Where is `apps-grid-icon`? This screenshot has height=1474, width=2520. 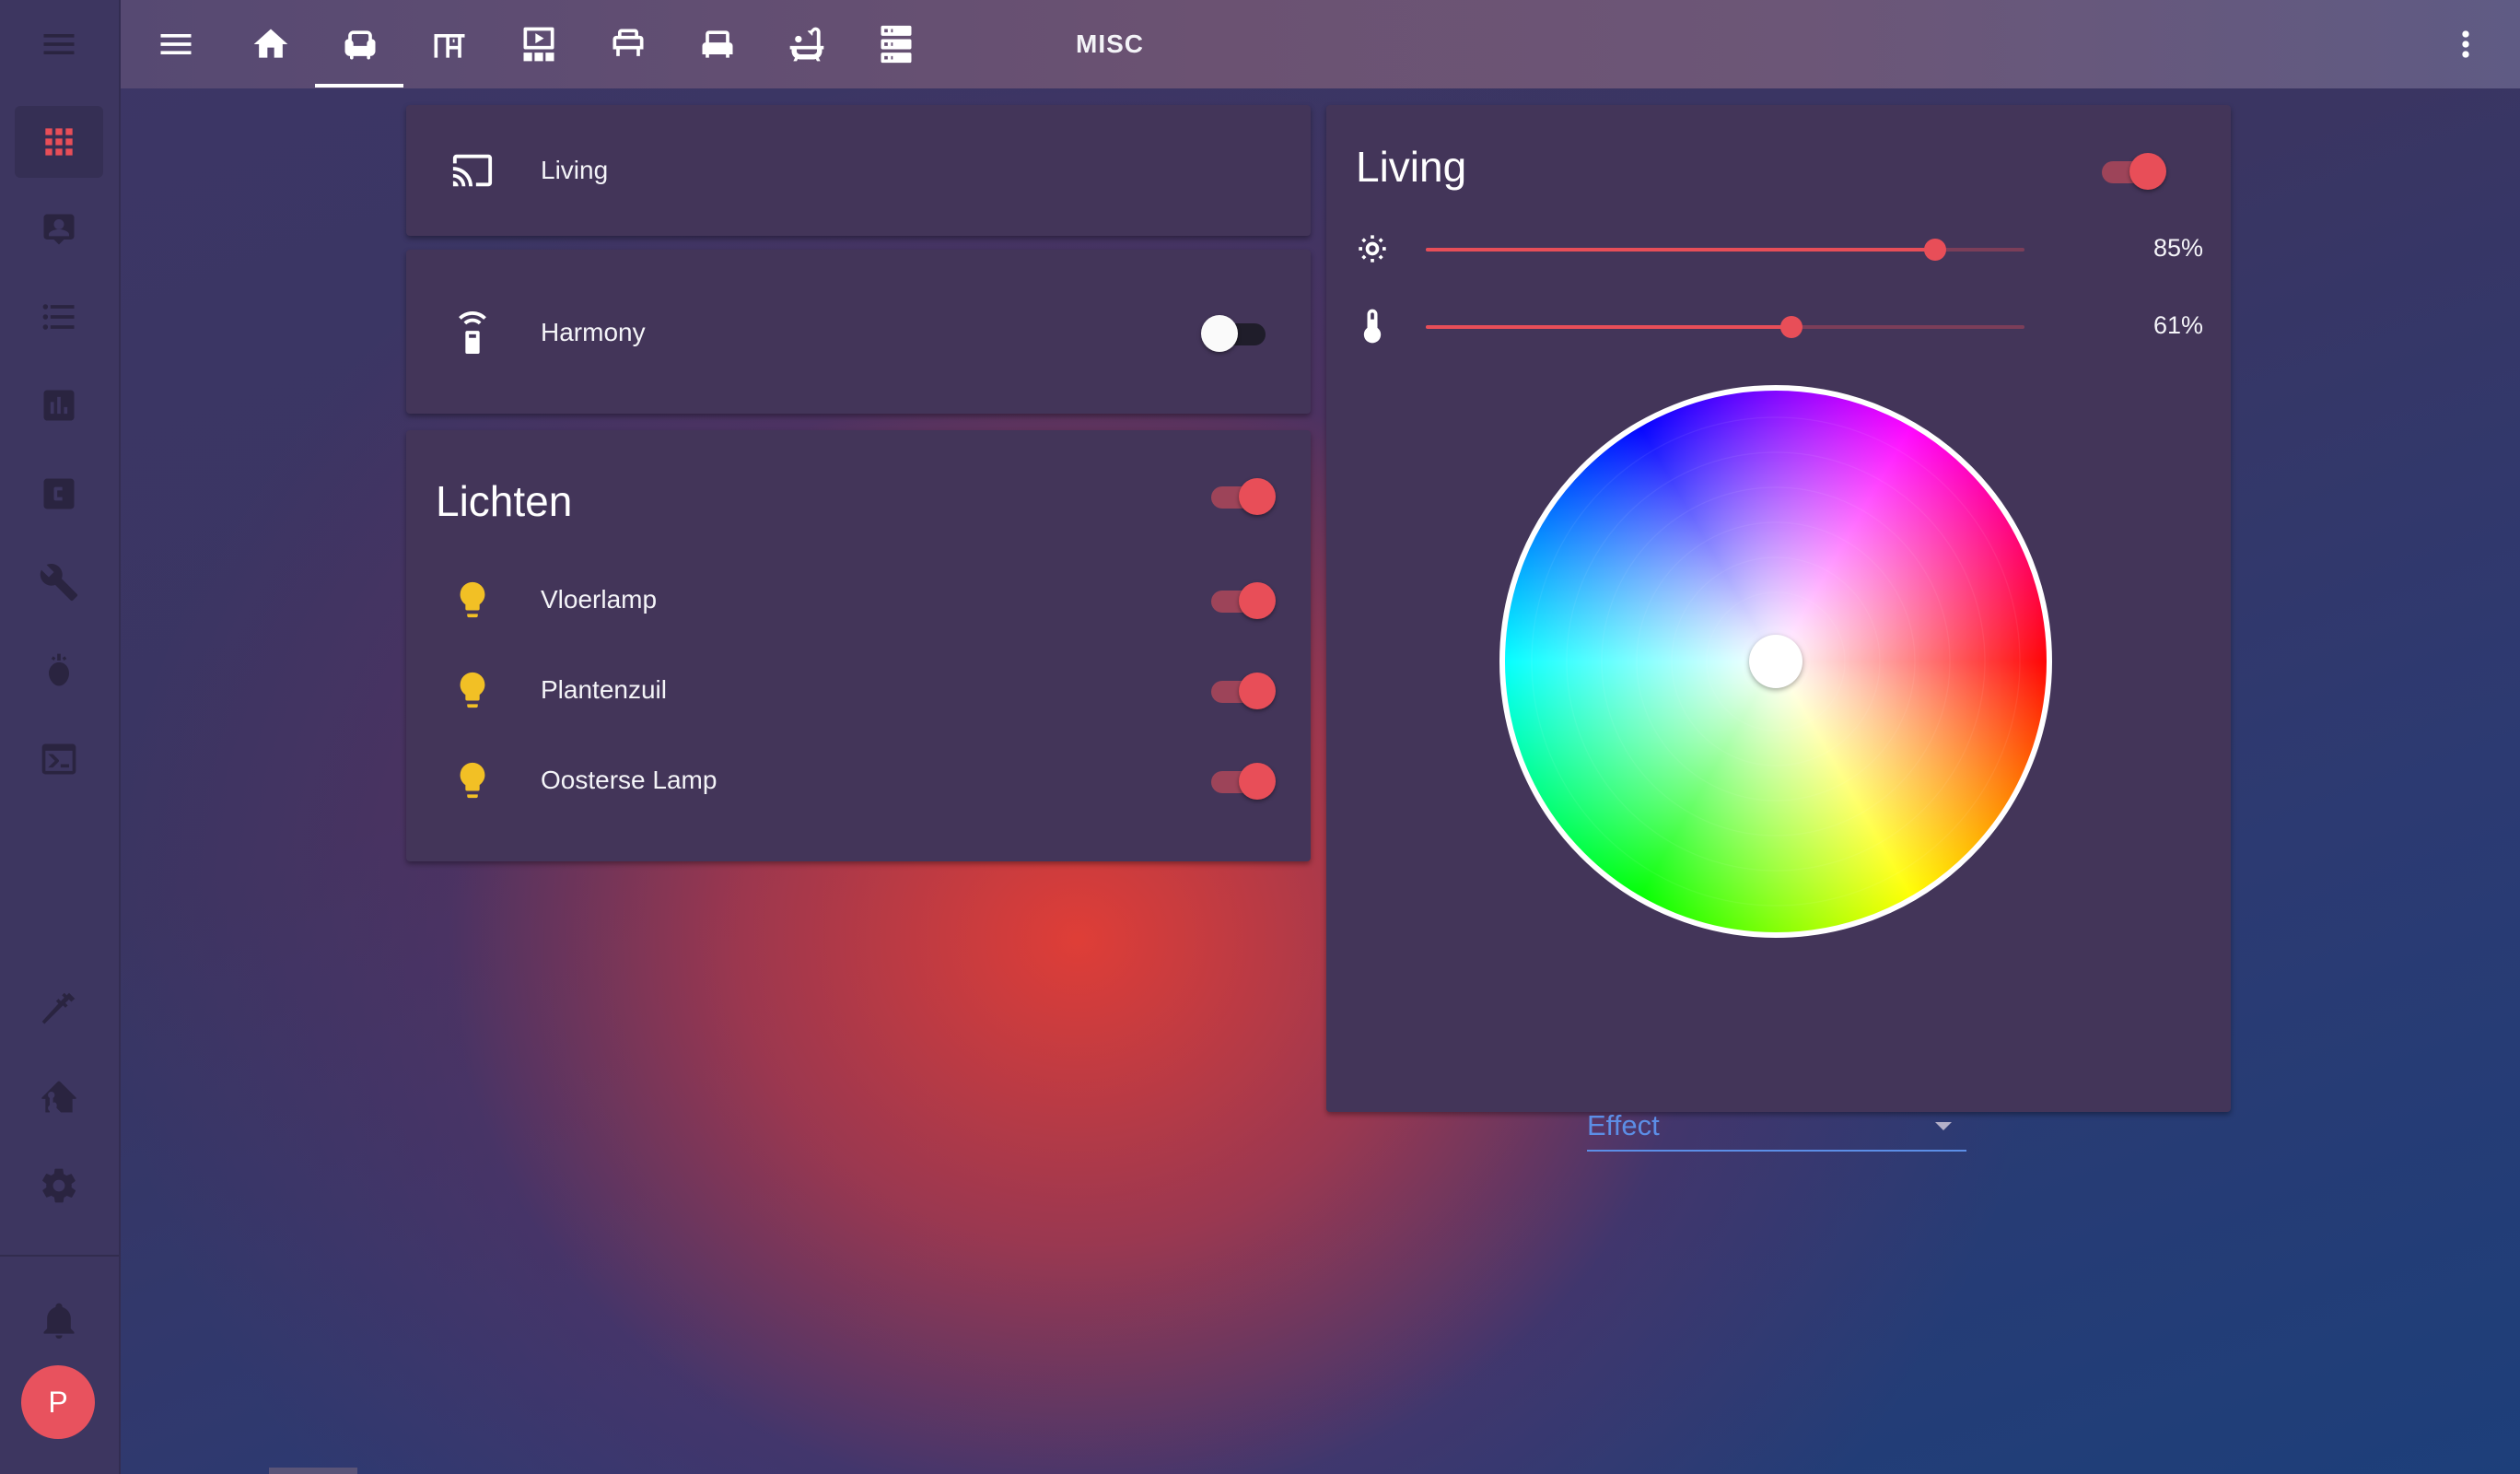
apps-grid-icon is located at coordinates (59, 142).